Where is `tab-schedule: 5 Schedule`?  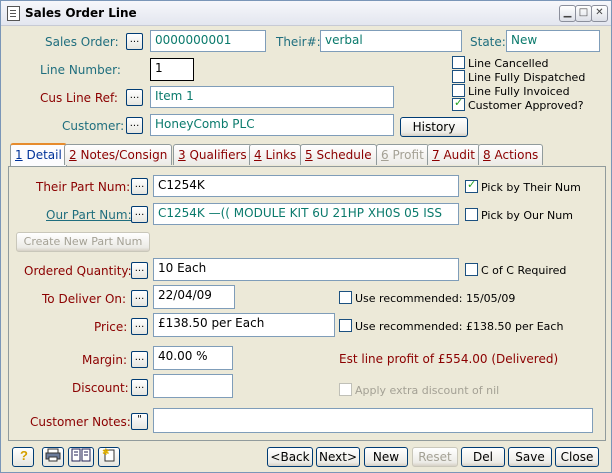 tab-schedule: 5 Schedule is located at coordinates (338, 154).